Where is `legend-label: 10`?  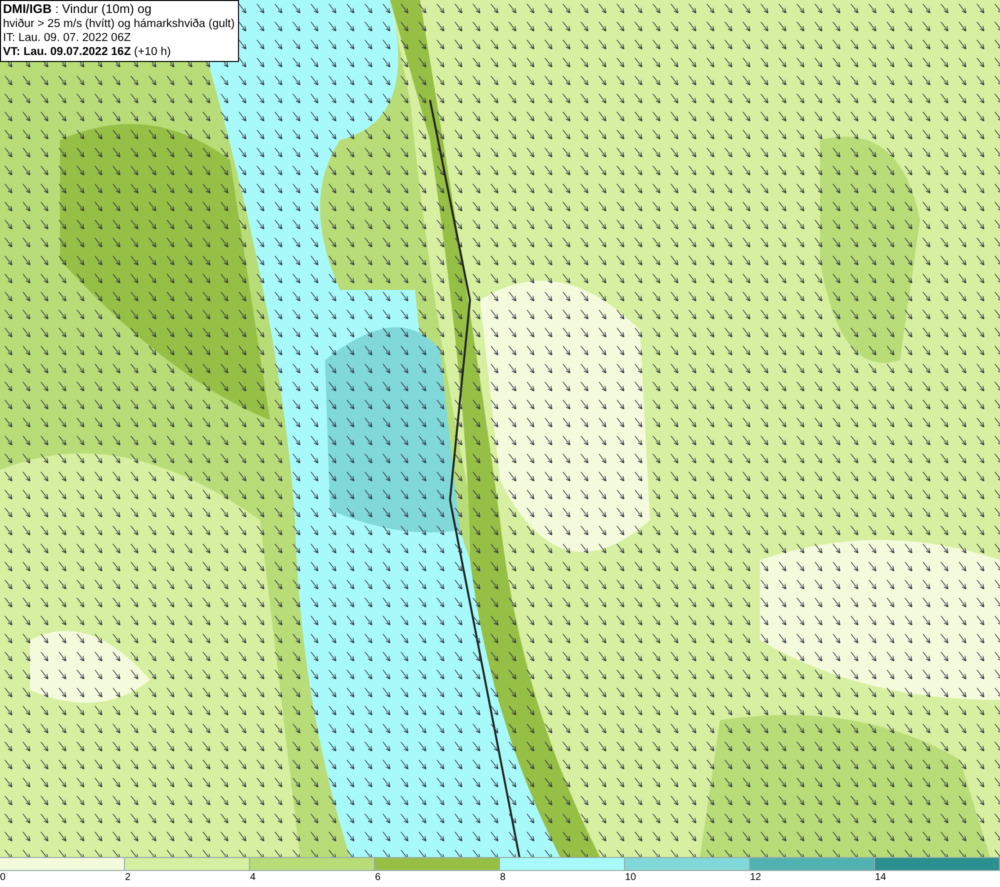 legend-label: 10 is located at coordinates (630, 878).